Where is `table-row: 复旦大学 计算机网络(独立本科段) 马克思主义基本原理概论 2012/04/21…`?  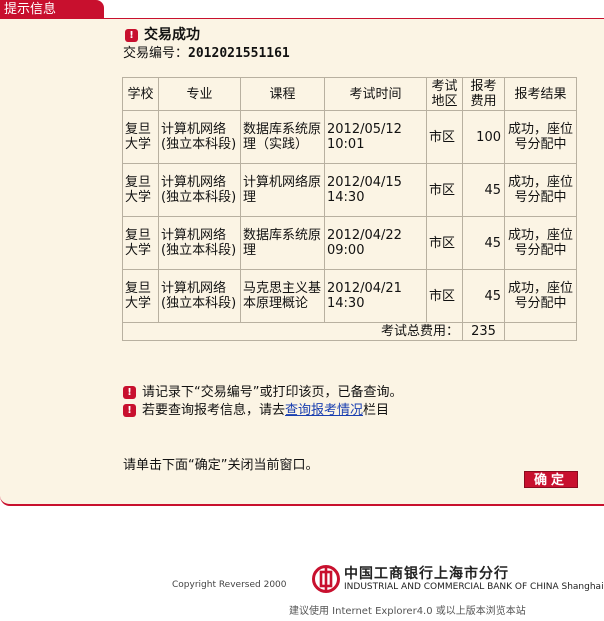
table-row: 复旦大学 计算机网络(独立本科段) 马克思主义基本原理概论 2012/04/21… is located at coordinates (349, 296).